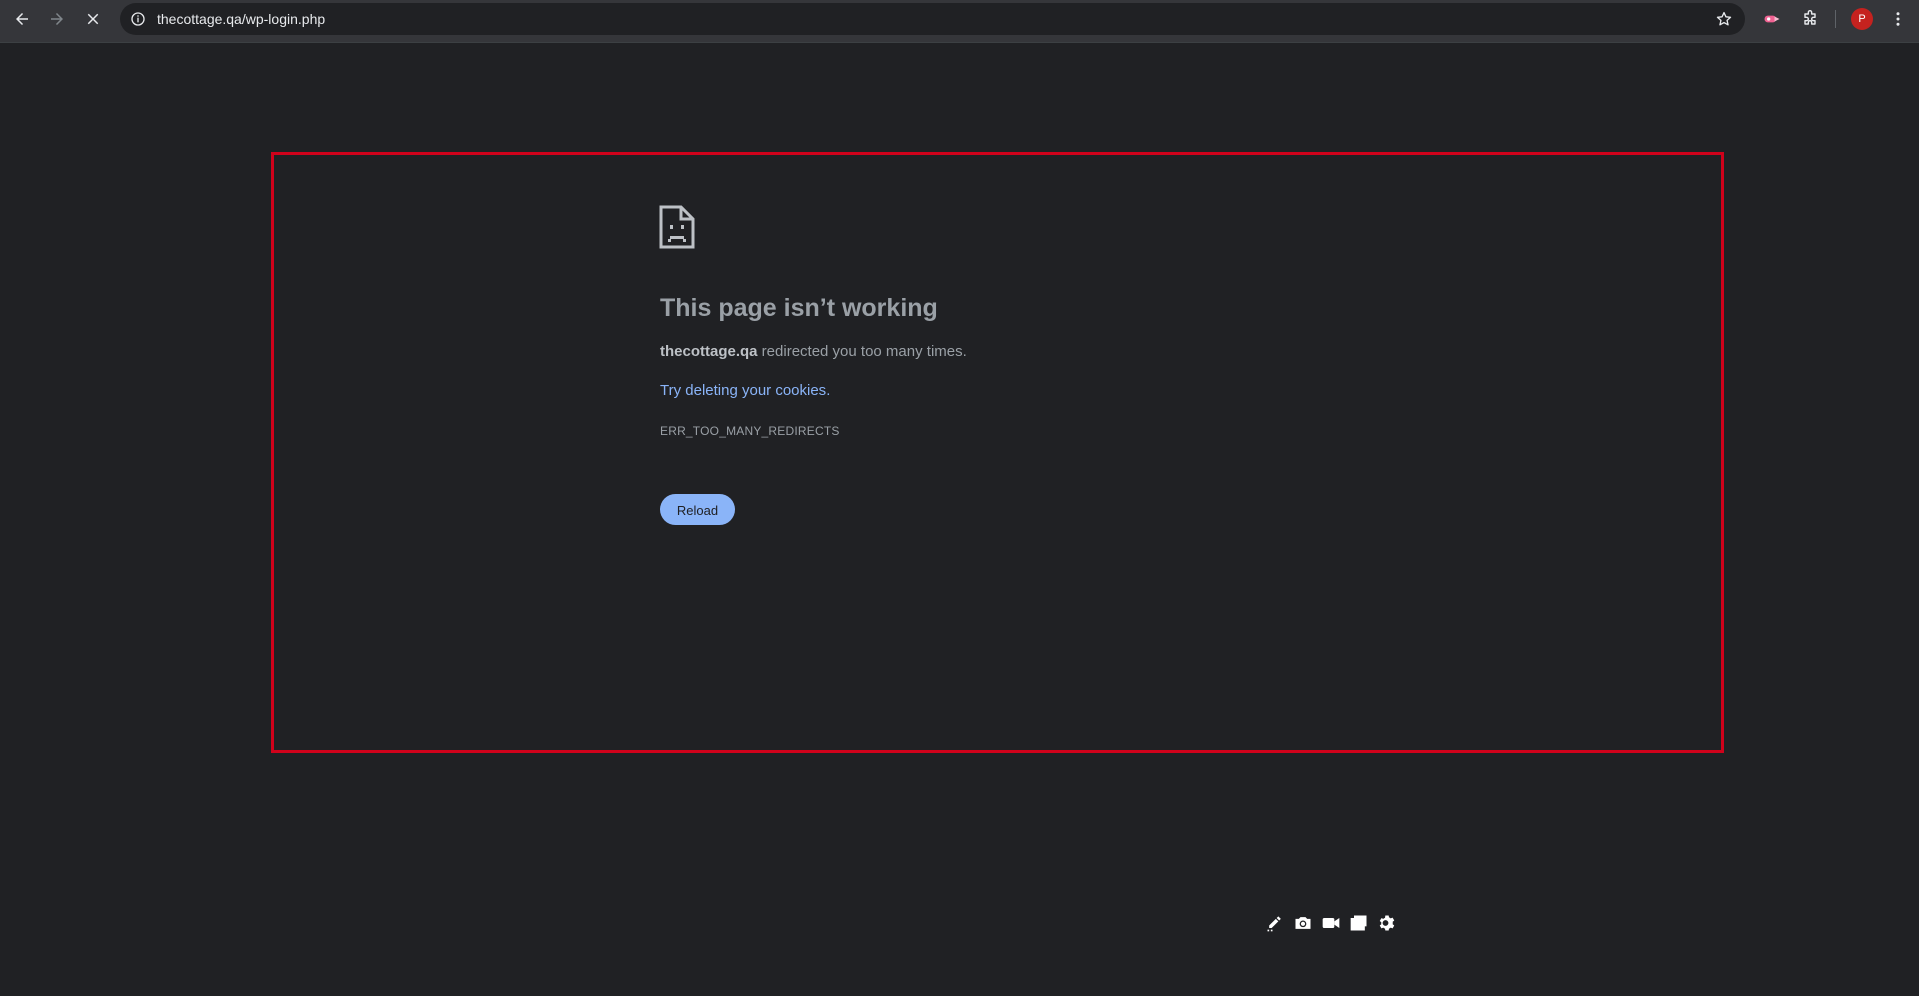 The height and width of the screenshot is (996, 1919). I want to click on extension-button, so click(1772, 19).